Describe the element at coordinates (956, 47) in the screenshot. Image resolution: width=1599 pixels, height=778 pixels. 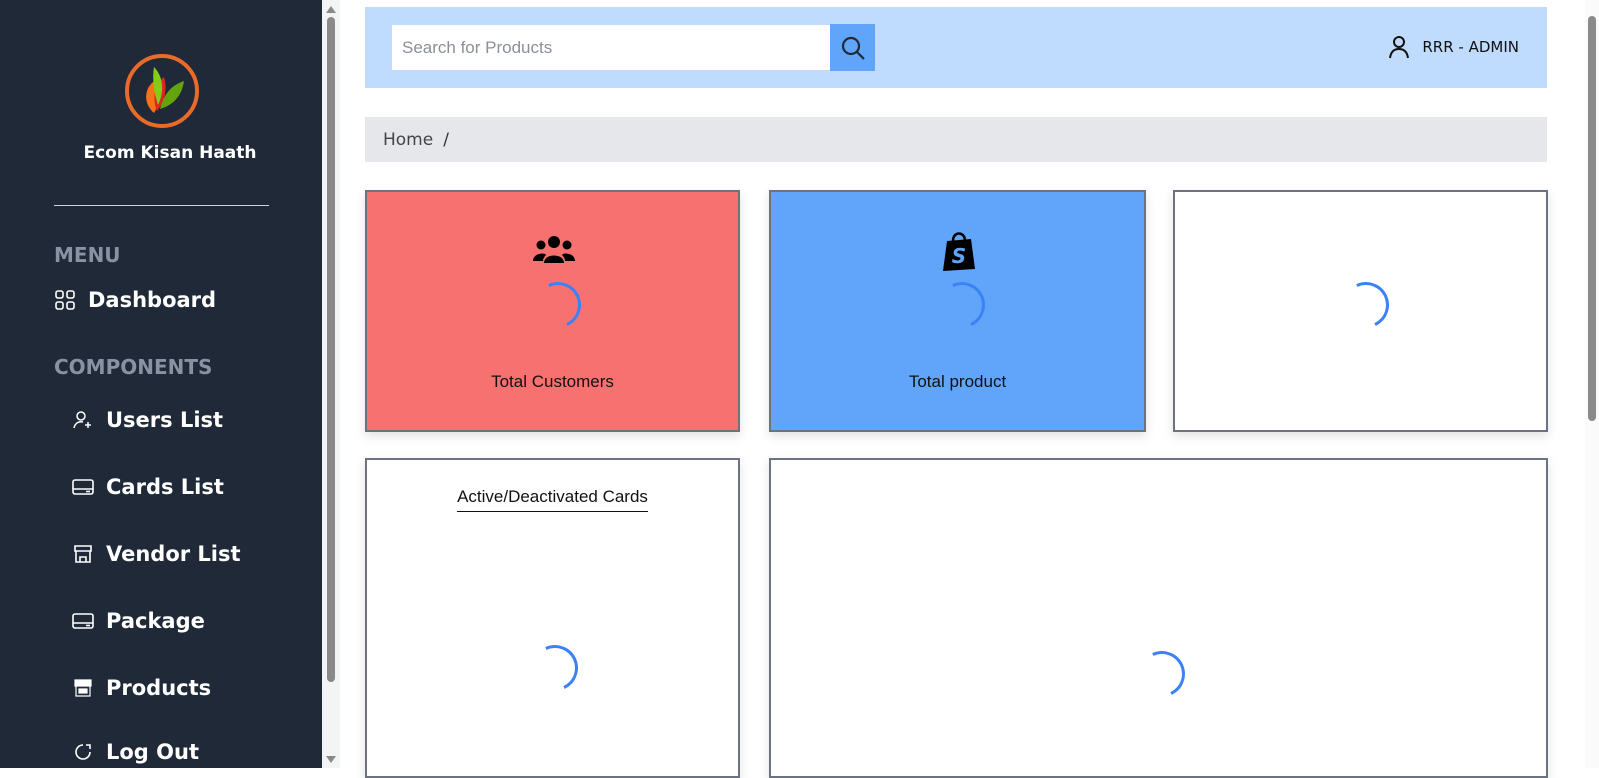
I see `top-header: RRR - ADMIN` at that location.